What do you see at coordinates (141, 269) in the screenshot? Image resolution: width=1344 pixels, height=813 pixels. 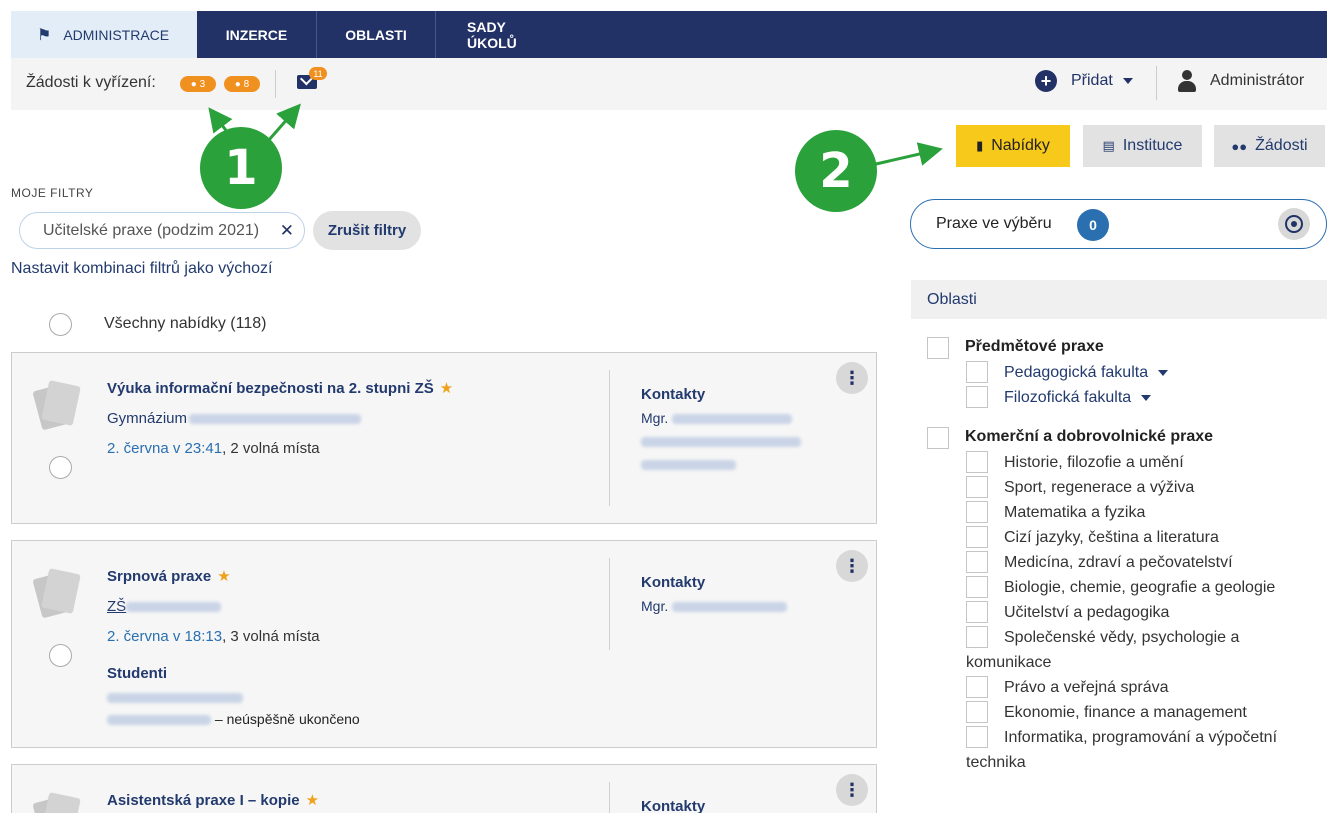 I see `set-default-filters-link: Nastavit kombinaci filtrů jako výchozí` at bounding box center [141, 269].